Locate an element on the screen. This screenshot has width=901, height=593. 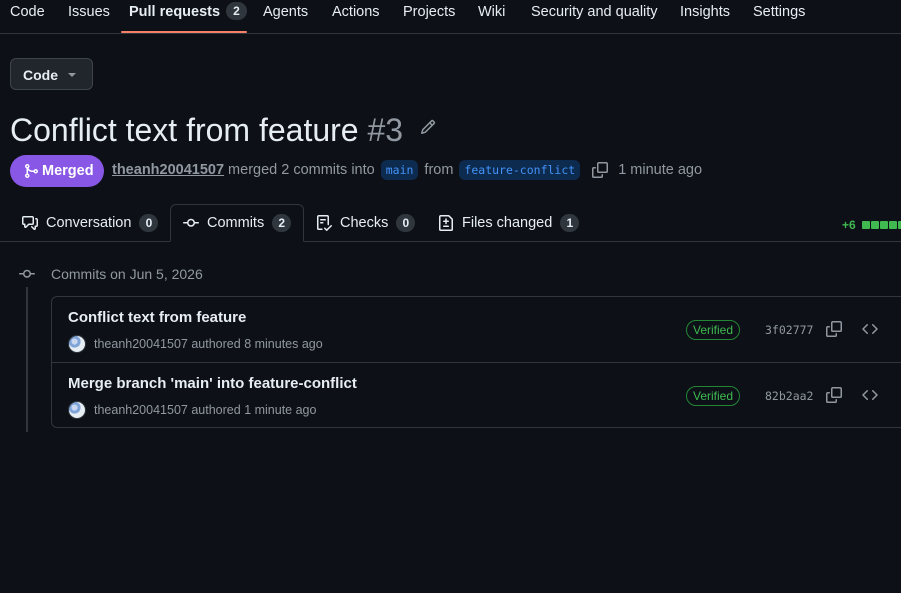
nav-pull-requests-count: 2 is located at coordinates (236, 11).